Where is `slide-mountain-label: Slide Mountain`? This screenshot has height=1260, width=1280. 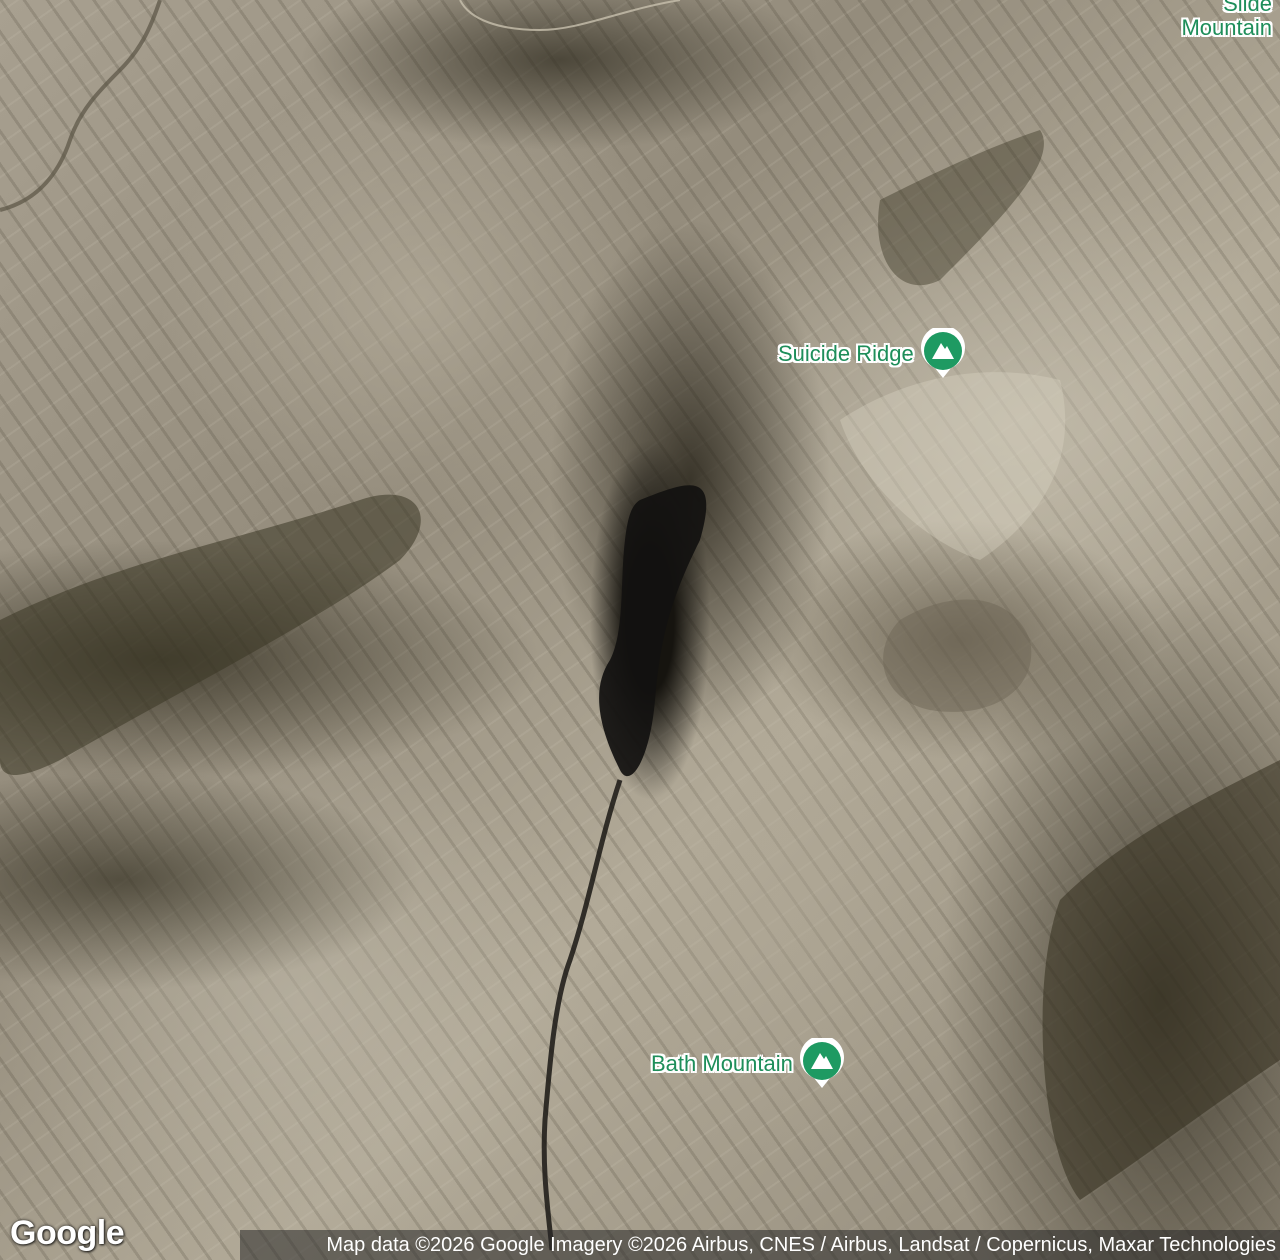 slide-mountain-label: Slide Mountain is located at coordinates (1226, 20).